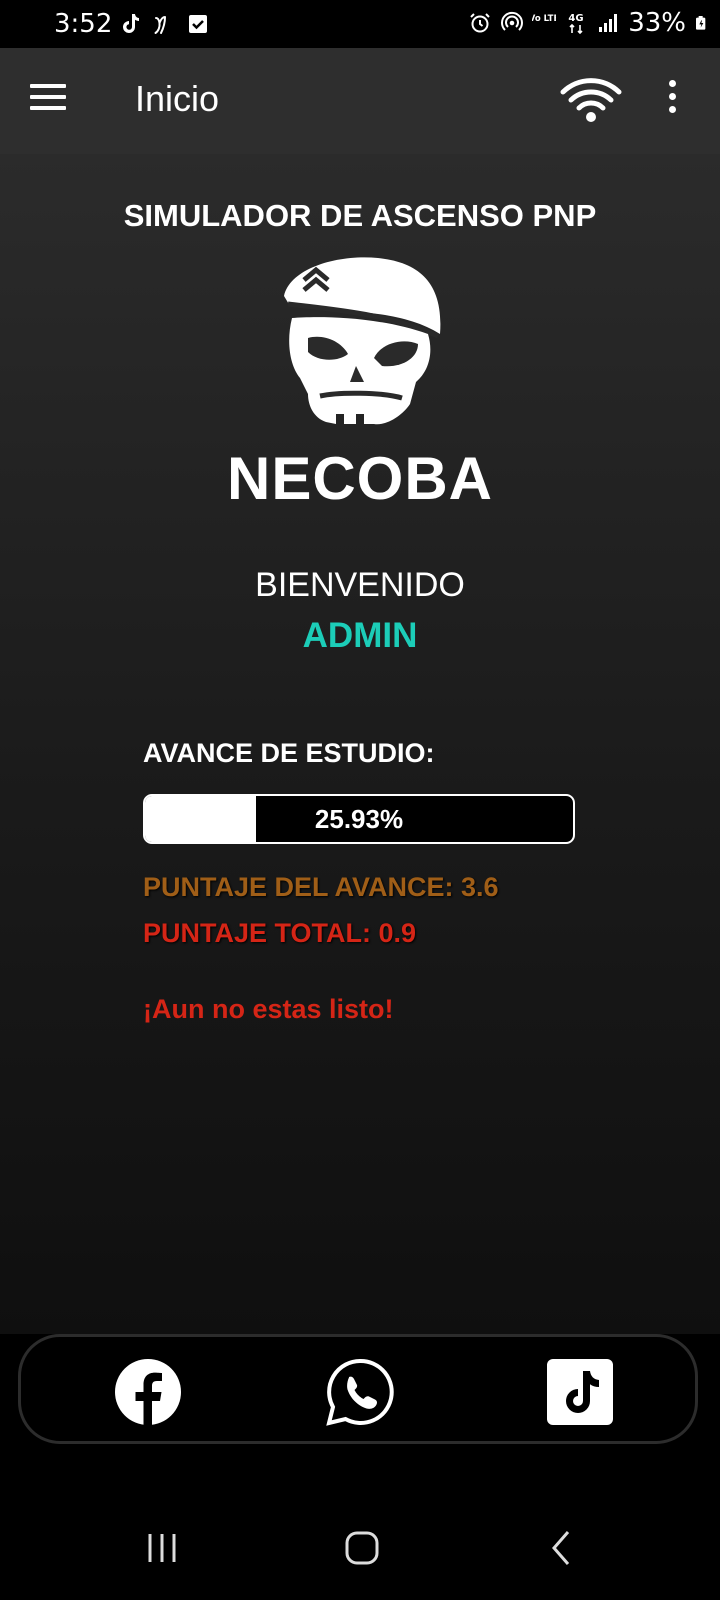 The image size is (720, 1600). What do you see at coordinates (360, 1392) in the screenshot?
I see `whatsapp-icon` at bounding box center [360, 1392].